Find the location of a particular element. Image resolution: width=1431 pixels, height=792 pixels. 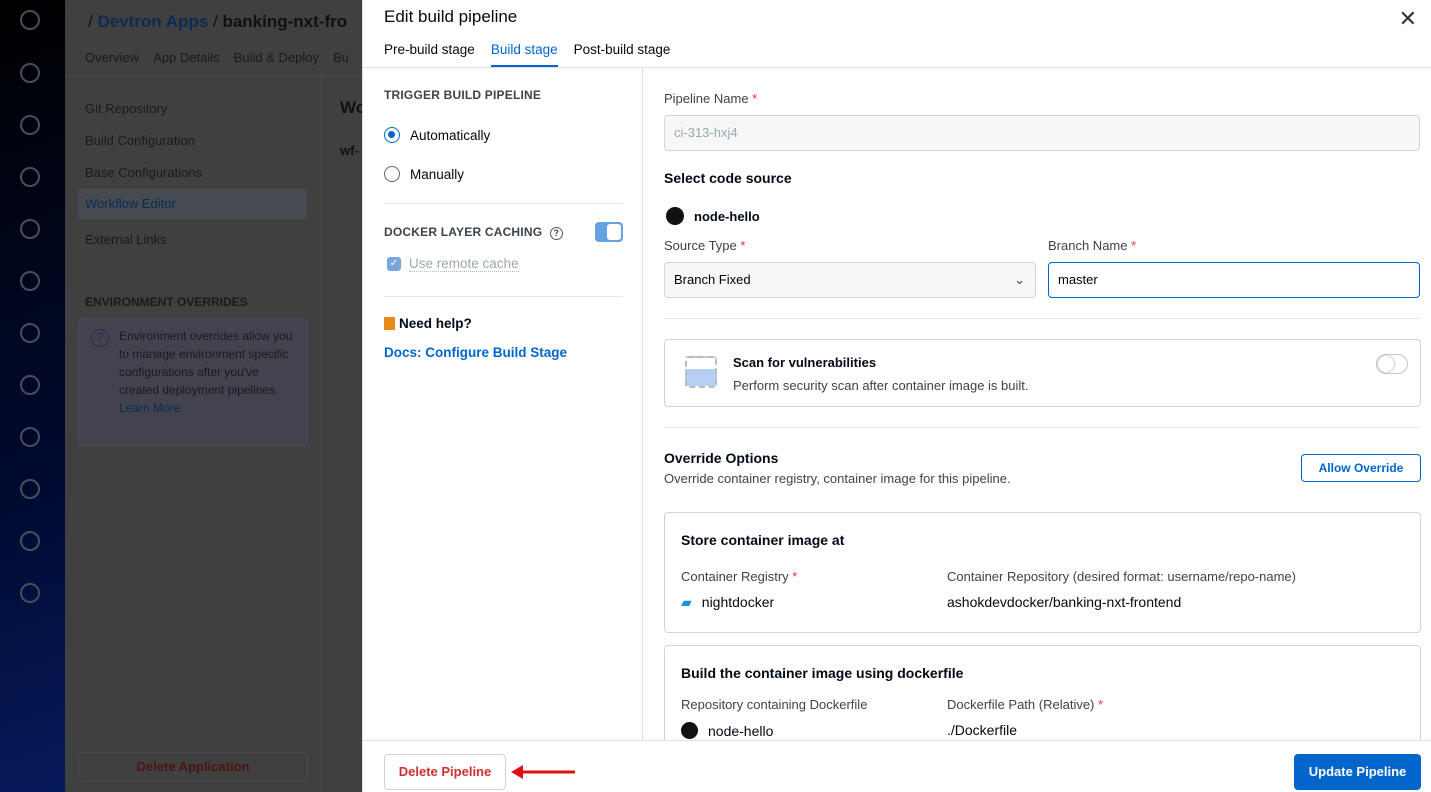

dockerfile-path-value: ./Dockerfile is located at coordinates (982, 730).